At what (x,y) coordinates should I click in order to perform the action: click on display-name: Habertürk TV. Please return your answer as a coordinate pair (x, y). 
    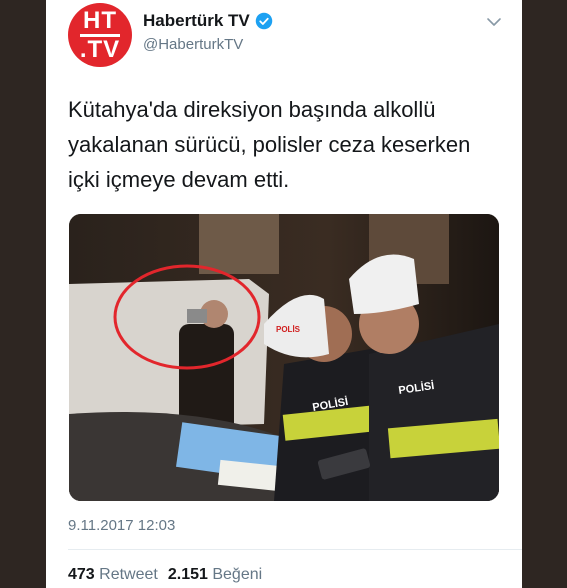
    Looking at the image, I should click on (208, 21).